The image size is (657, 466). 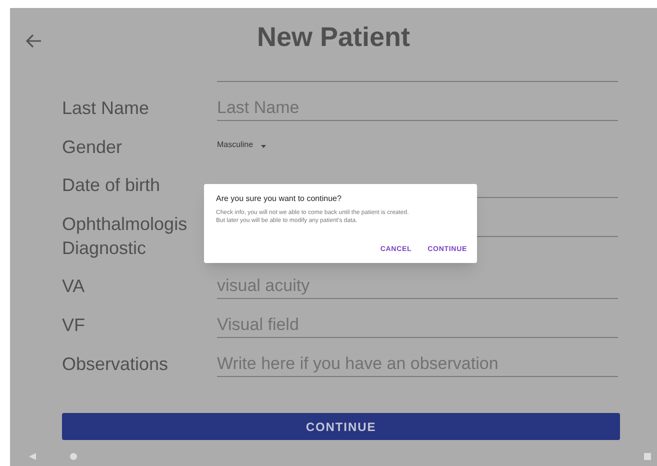 What do you see at coordinates (74, 286) in the screenshot?
I see `field-label: VA` at bounding box center [74, 286].